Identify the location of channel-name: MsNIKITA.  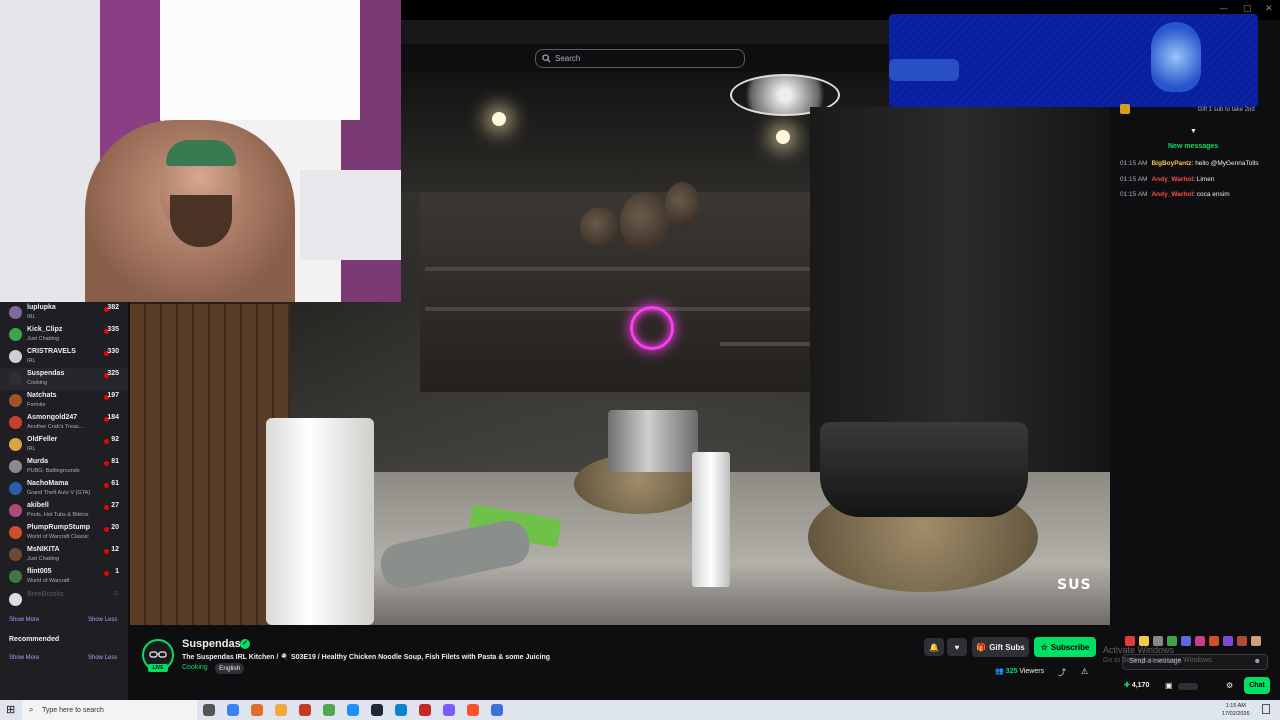
(43, 549).